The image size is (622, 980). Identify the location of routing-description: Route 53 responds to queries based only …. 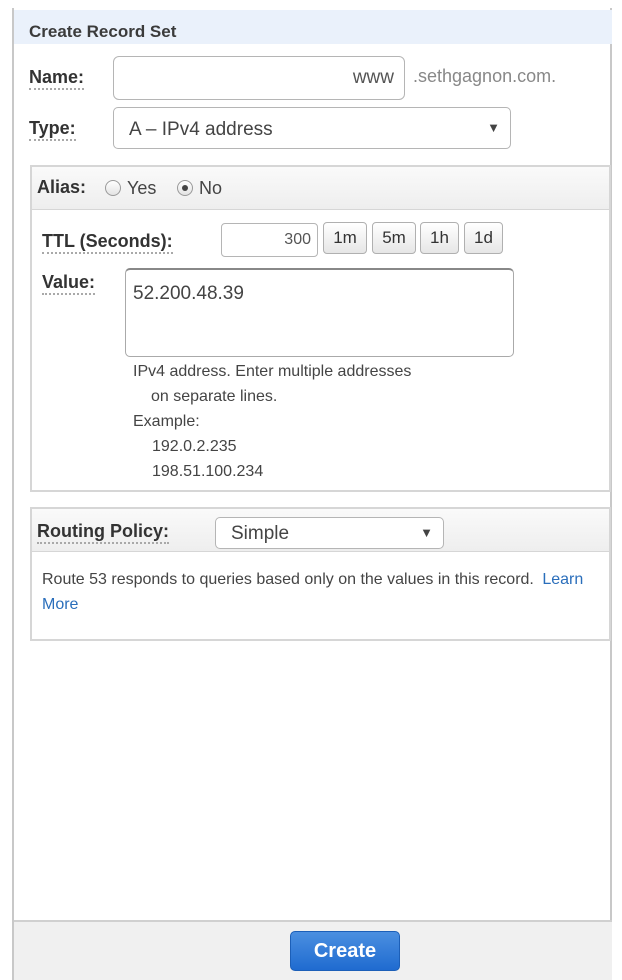
(323, 592).